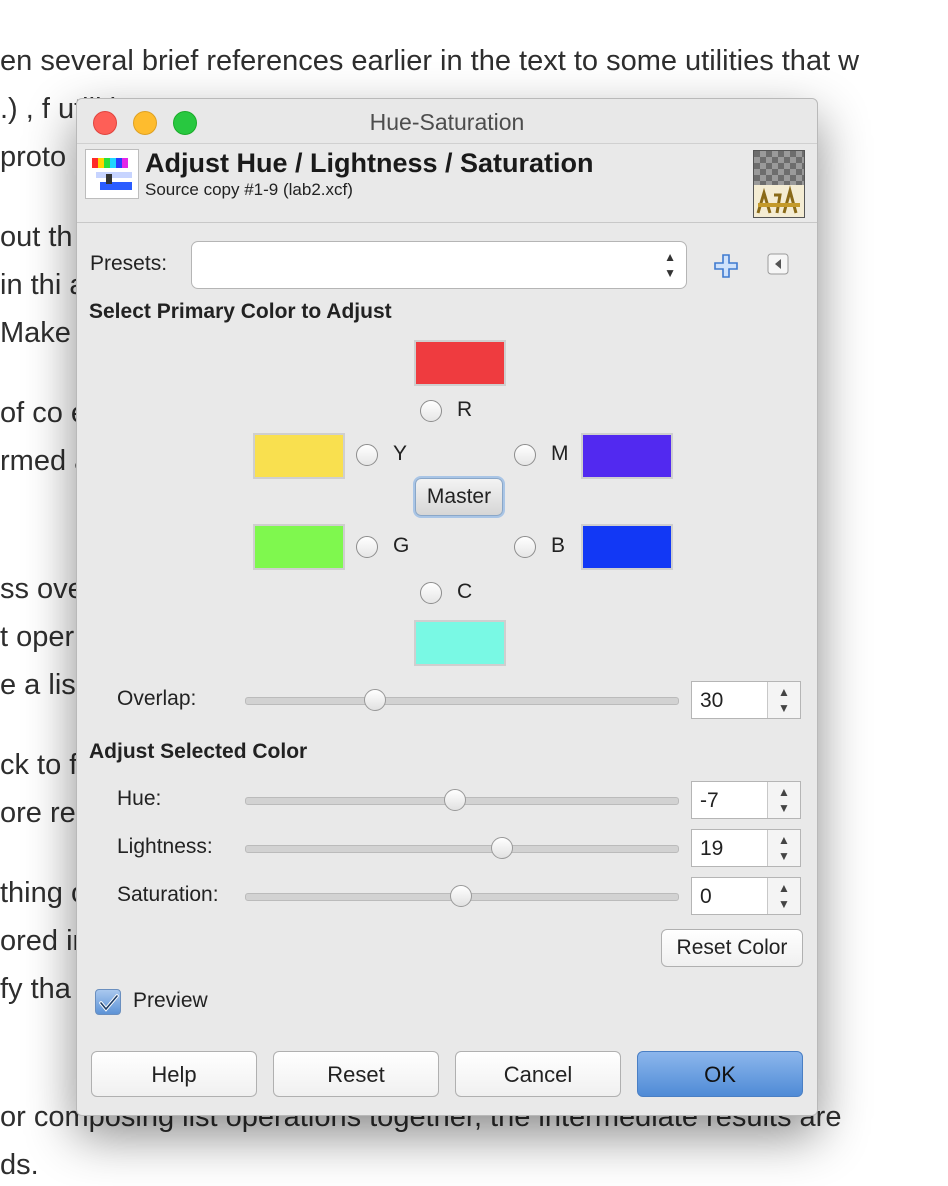  What do you see at coordinates (459, 497) in the screenshot?
I see `master-button: Master` at bounding box center [459, 497].